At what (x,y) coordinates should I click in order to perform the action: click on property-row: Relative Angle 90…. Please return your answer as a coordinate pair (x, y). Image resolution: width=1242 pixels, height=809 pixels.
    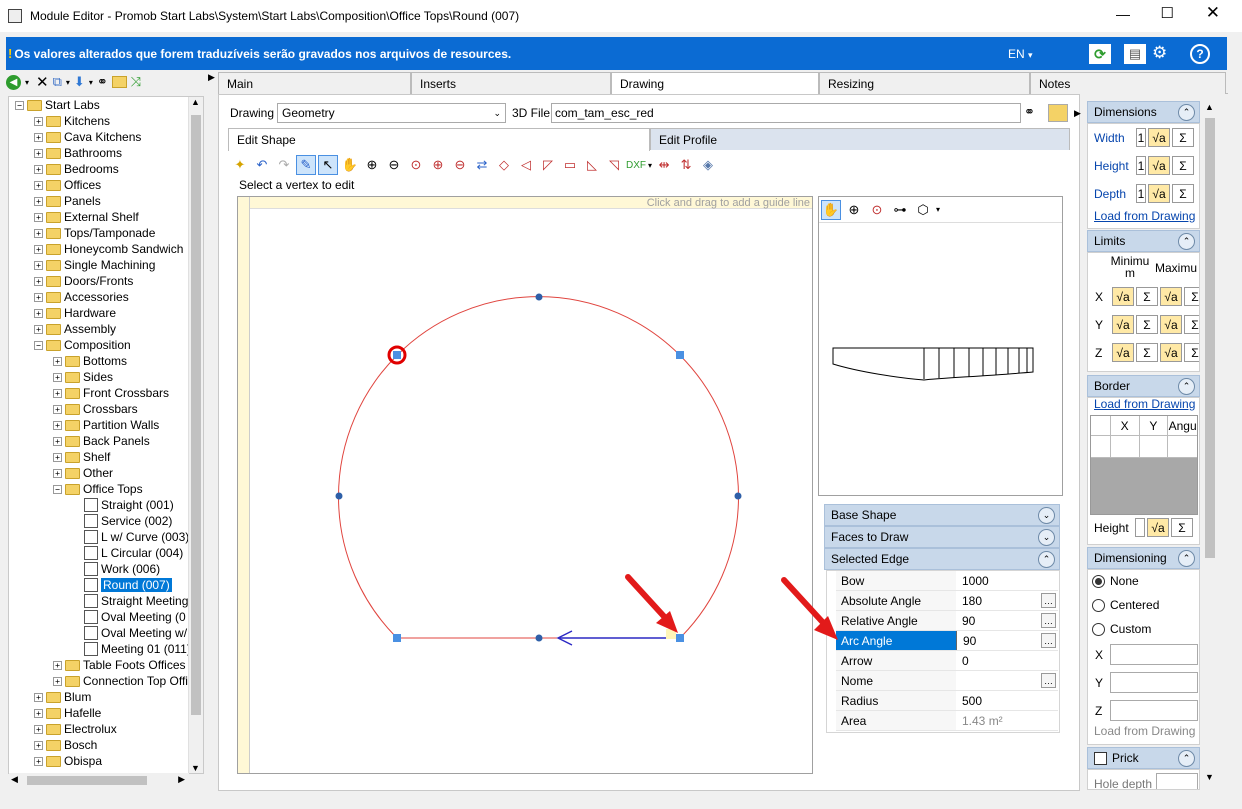
    Looking at the image, I should click on (947, 621).